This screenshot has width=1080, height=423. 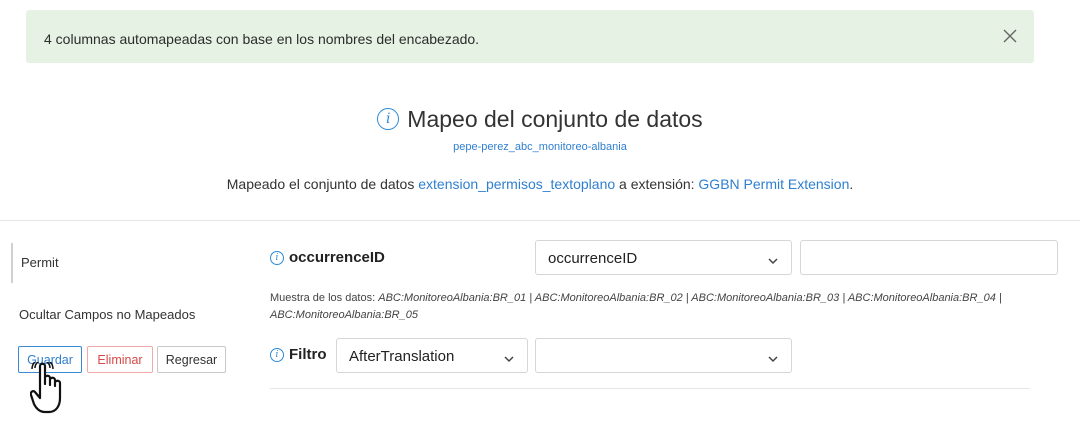 What do you see at coordinates (663, 257) in the screenshot?
I see `column-select: occurrenceID` at bounding box center [663, 257].